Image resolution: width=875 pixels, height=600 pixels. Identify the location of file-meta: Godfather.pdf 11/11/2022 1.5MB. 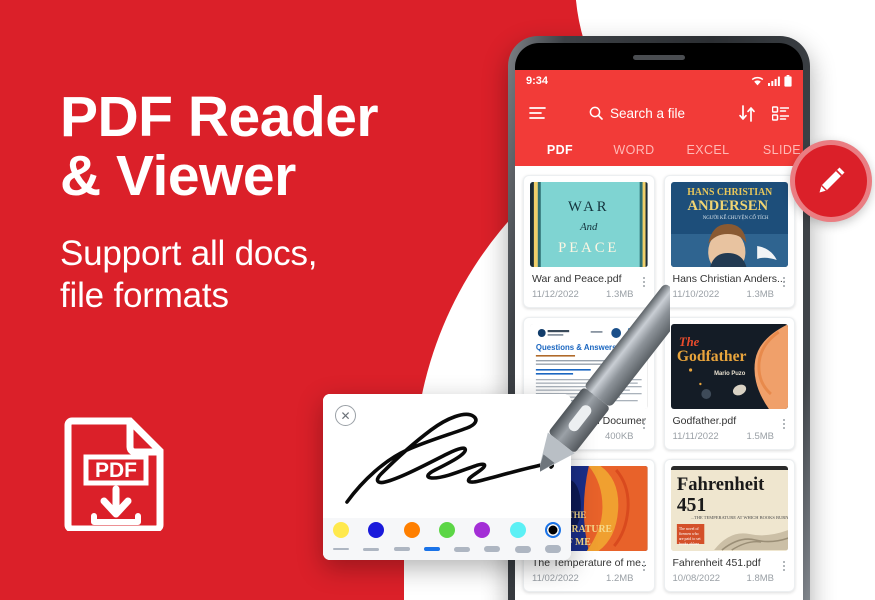
(730, 429).